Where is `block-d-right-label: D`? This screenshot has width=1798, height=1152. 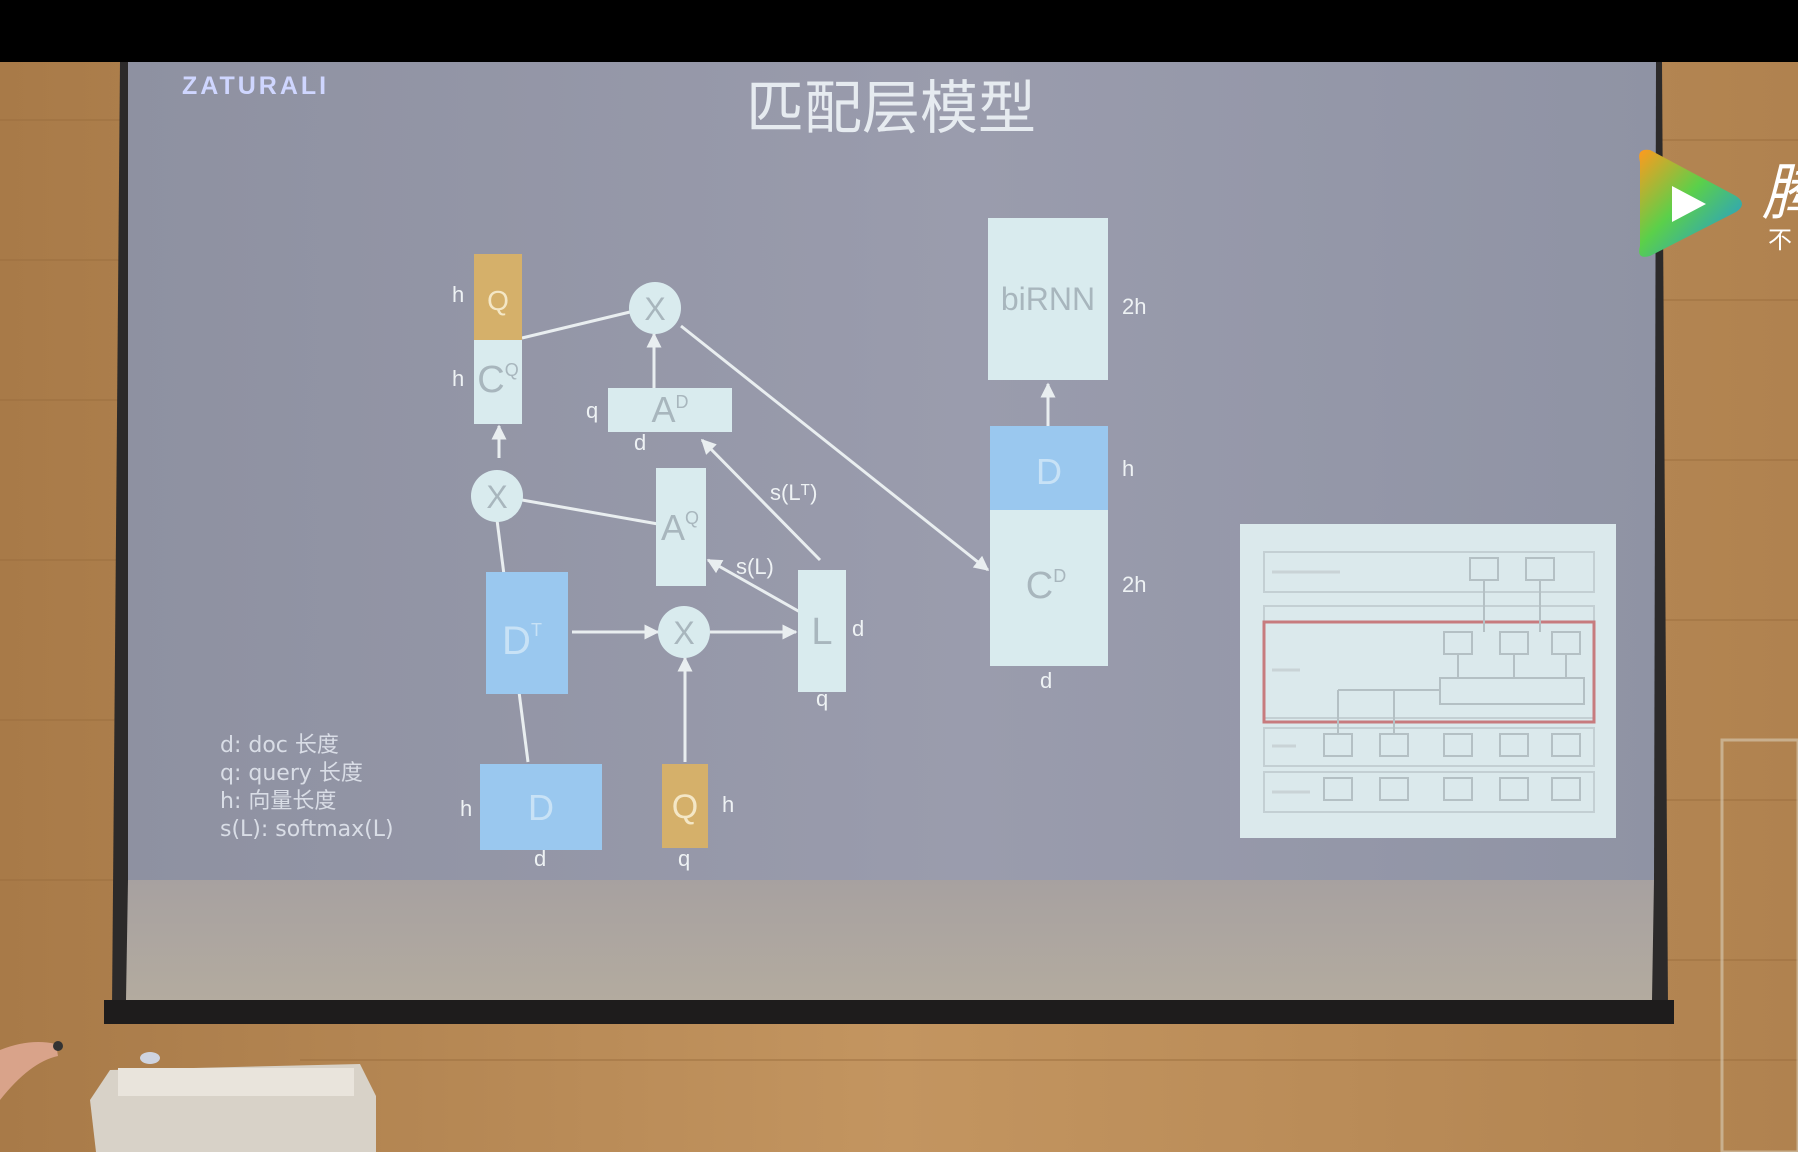
block-d-right-label: D is located at coordinates (1049, 471).